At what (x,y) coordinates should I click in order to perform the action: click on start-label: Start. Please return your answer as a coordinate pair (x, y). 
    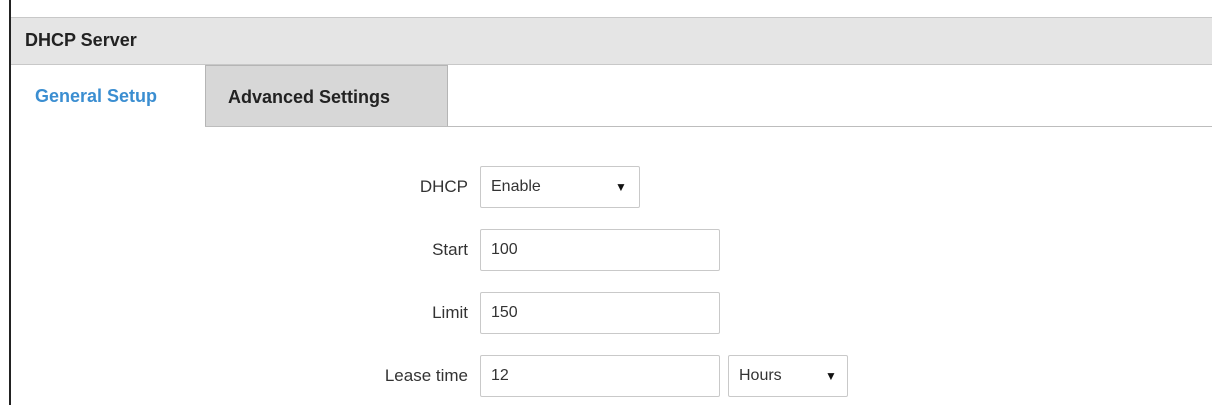
    Looking at the image, I should click on (450, 249).